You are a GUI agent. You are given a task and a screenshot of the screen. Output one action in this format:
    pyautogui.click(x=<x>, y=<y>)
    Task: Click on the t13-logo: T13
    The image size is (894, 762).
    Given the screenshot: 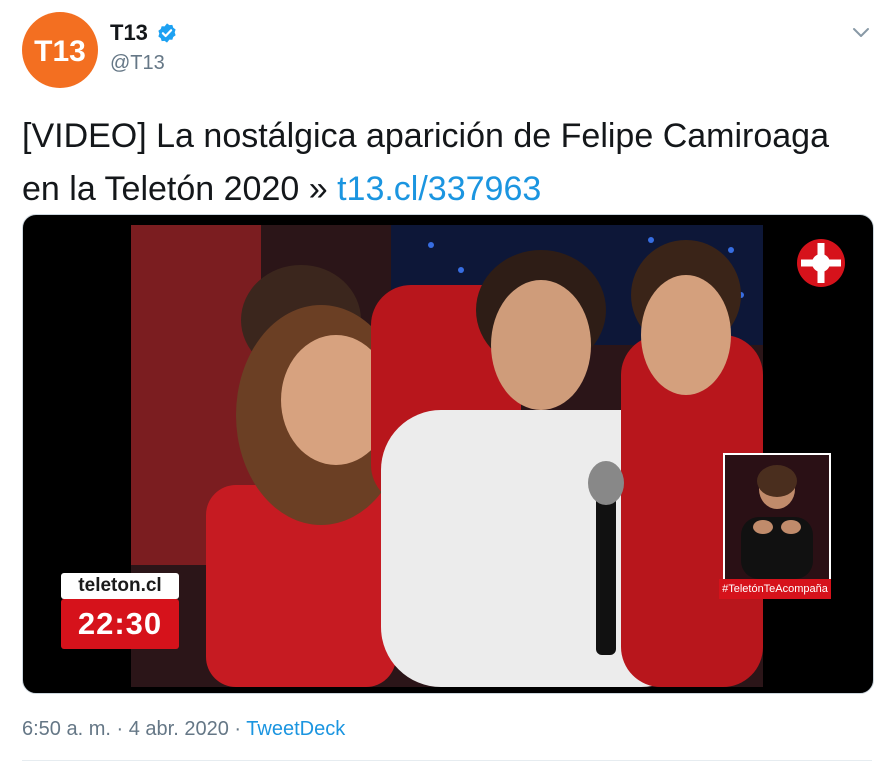 What is the action you would take?
    pyautogui.click(x=60, y=51)
    